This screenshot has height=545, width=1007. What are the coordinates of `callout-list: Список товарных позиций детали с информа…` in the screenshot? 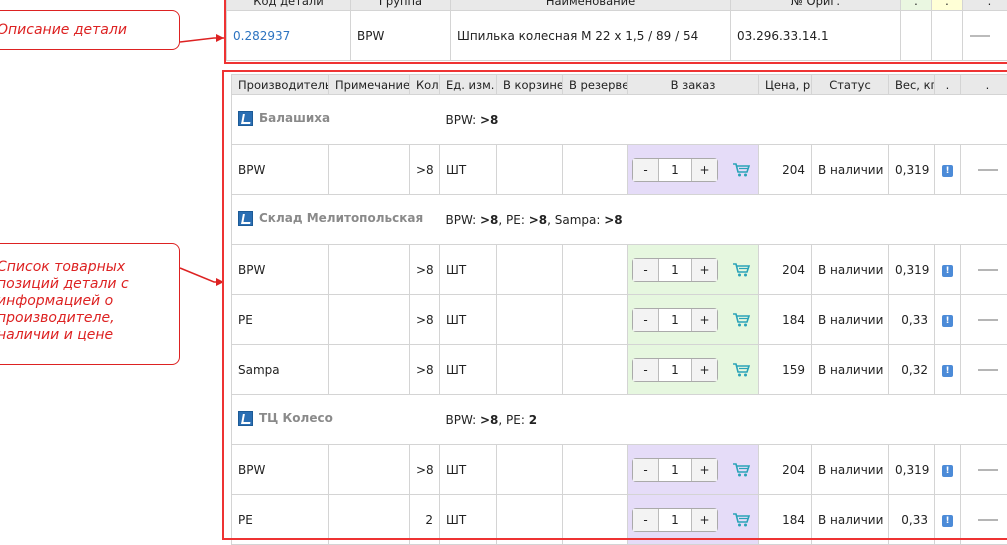 It's located at (90, 304).